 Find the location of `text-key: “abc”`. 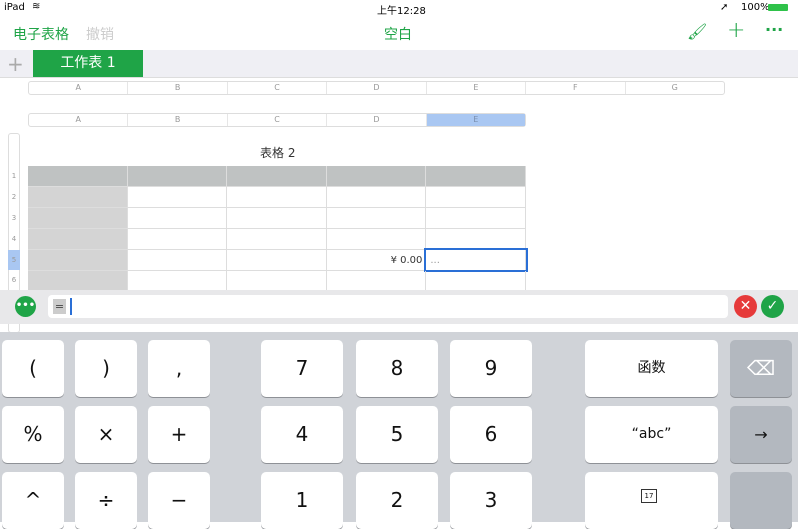

text-key: “abc” is located at coordinates (651, 434).